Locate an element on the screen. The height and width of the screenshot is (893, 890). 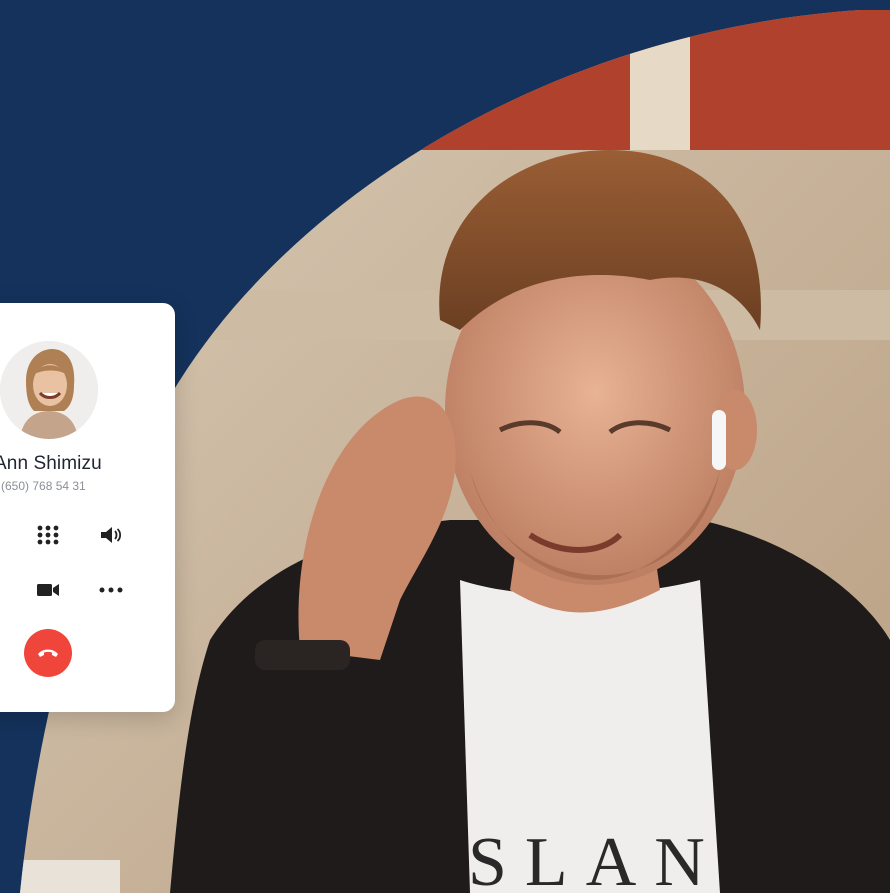
video-button is located at coordinates (48, 590).